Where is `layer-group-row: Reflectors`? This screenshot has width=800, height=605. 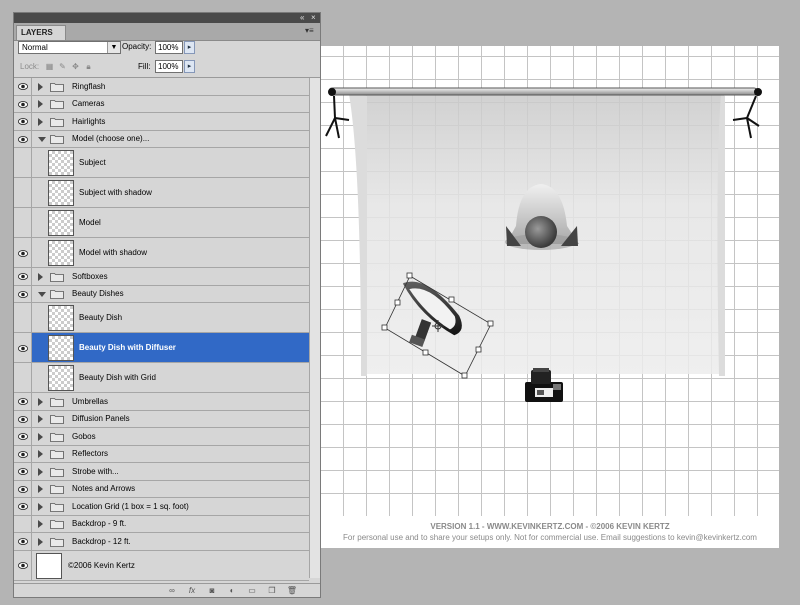
layer-group-row: Reflectors is located at coordinates (161, 454).